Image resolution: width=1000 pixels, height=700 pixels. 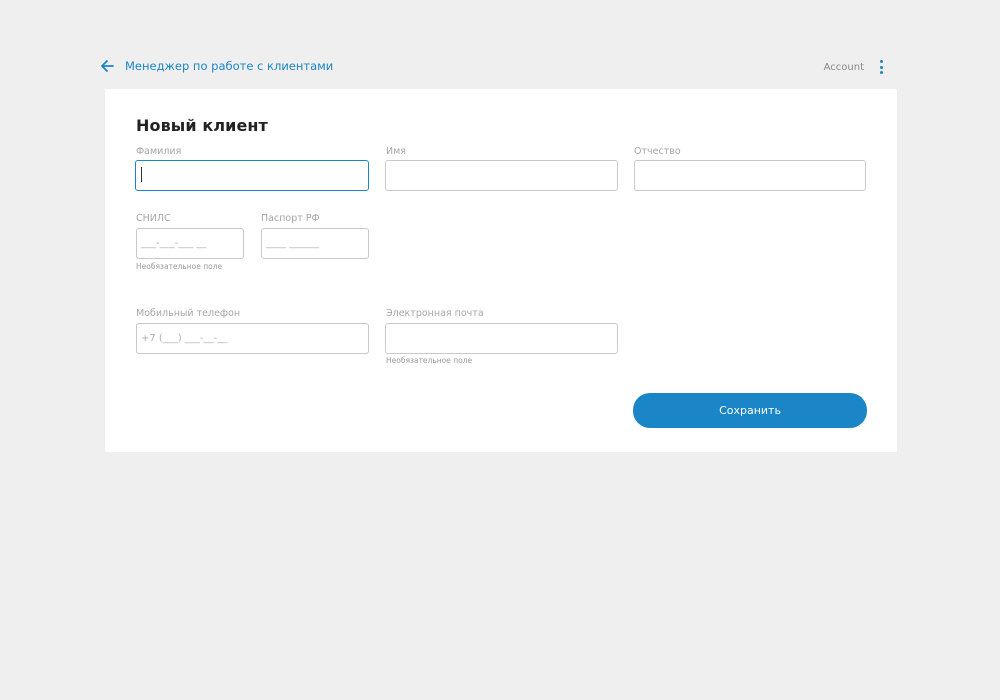 I want to click on save-button: Сохранить, so click(x=750, y=410).